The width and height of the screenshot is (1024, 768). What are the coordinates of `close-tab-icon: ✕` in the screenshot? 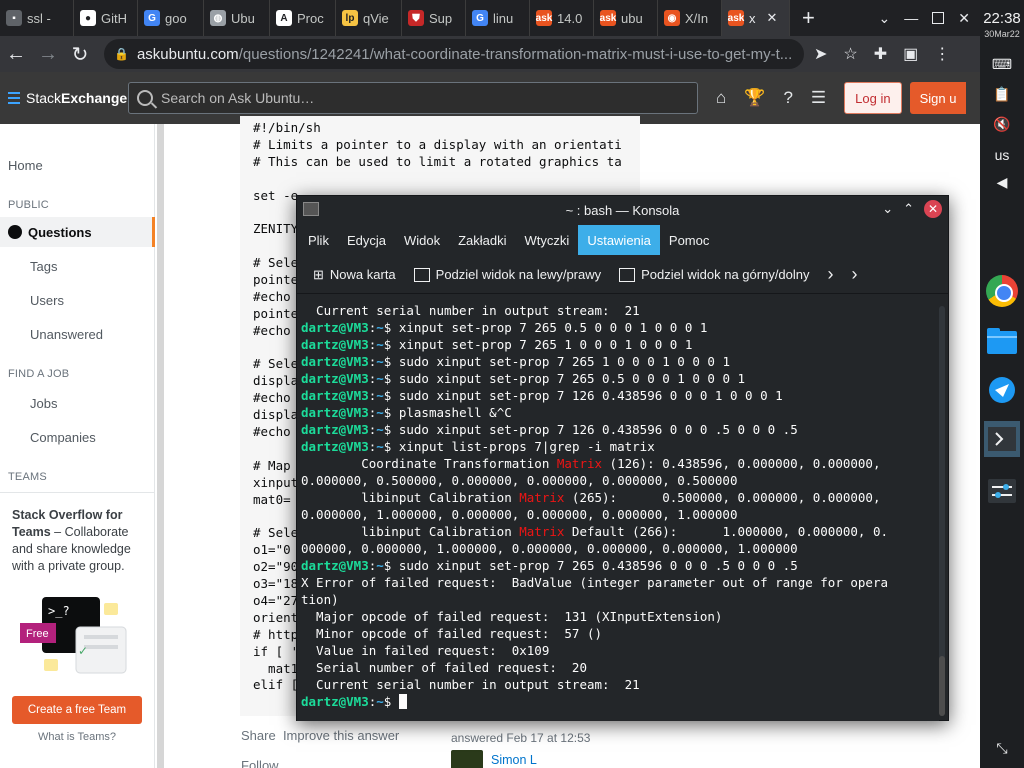 It's located at (772, 18).